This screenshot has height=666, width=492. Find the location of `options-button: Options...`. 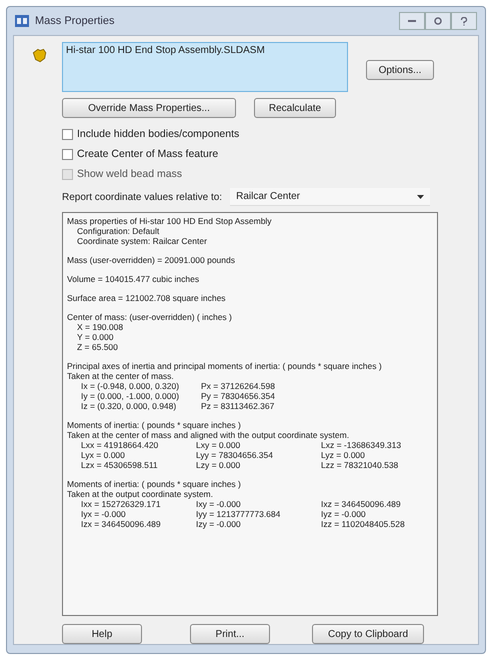

options-button: Options... is located at coordinates (400, 70).